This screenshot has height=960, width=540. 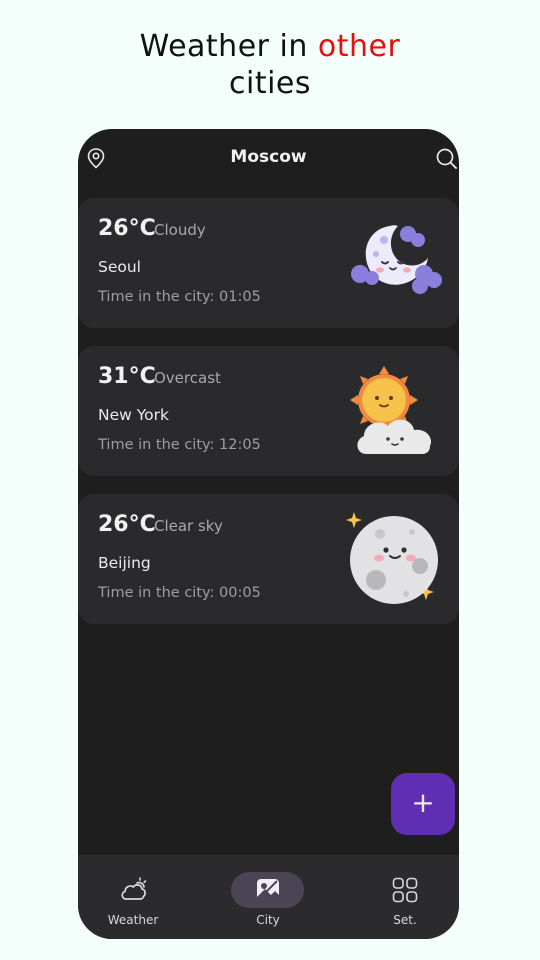 I want to click on city-name: Beijing, so click(x=124, y=563).